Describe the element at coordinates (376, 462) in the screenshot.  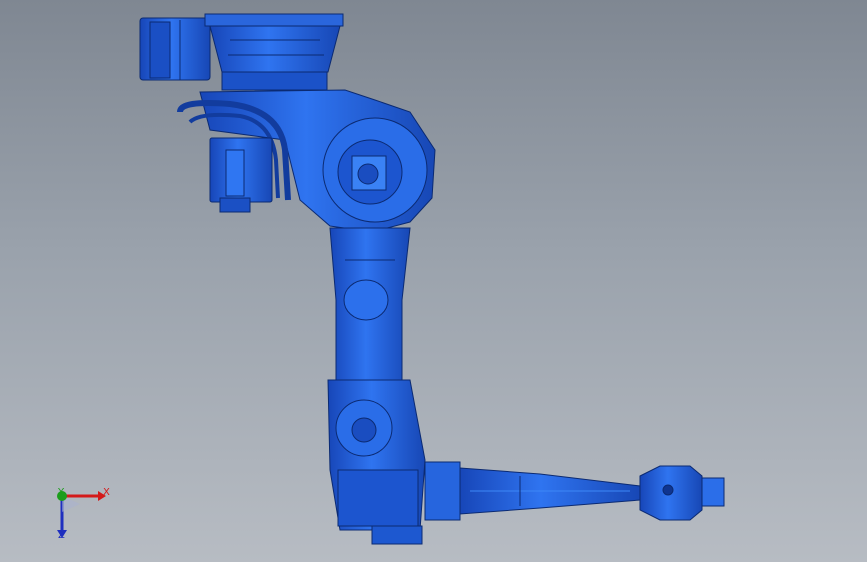
I see `elbow` at that location.